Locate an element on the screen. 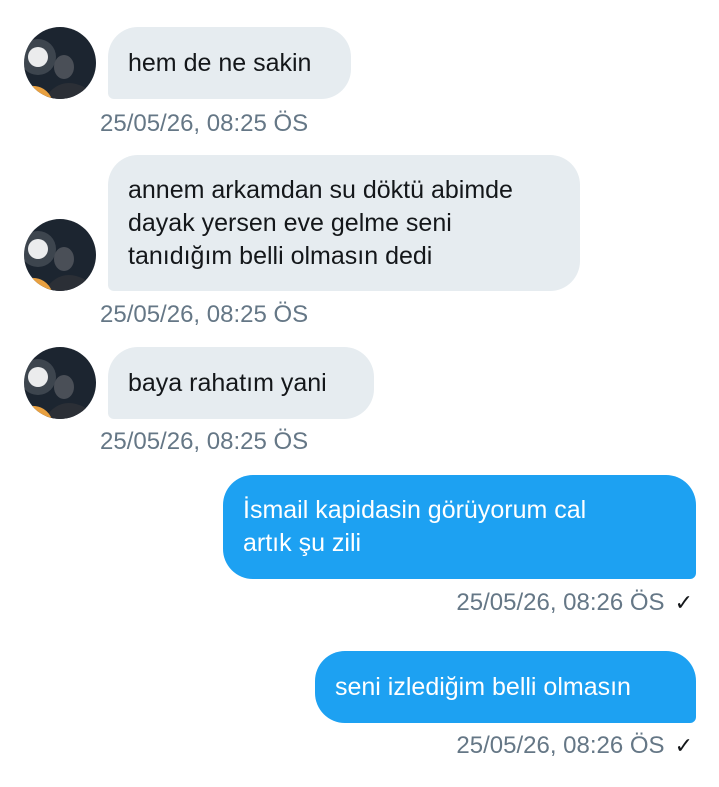  message-line: tanıdığım belli olmasın dedi is located at coordinates (280, 255).